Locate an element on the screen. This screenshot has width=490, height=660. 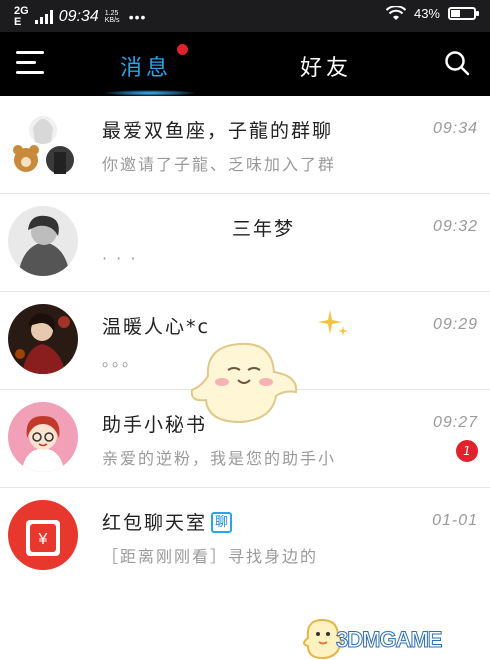
search-icon is located at coordinates (457, 63).